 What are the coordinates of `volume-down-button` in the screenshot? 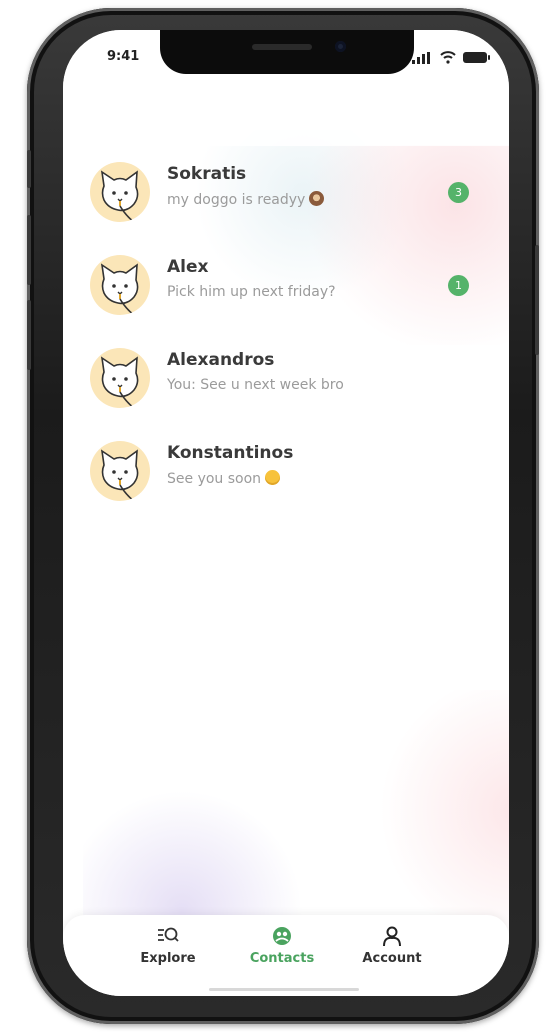 It's located at (29, 335).